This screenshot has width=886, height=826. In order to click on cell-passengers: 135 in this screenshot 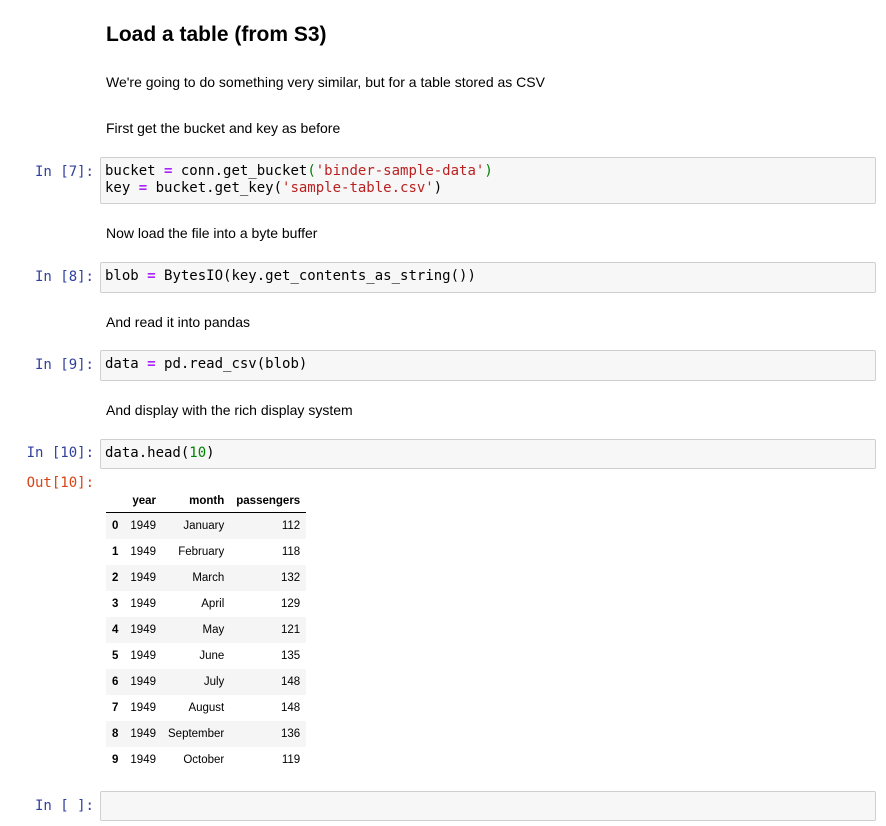, I will do `click(291, 656)`.